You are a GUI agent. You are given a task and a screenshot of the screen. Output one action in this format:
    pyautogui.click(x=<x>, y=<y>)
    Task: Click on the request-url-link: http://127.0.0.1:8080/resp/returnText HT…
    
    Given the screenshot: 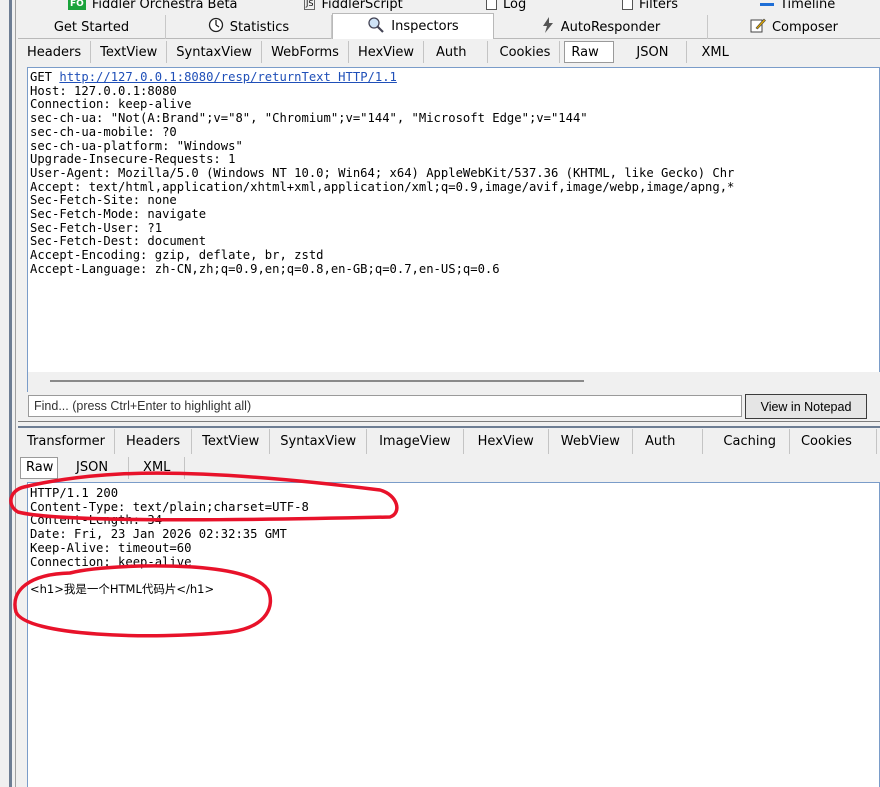 What is the action you would take?
    pyautogui.click(x=228, y=77)
    